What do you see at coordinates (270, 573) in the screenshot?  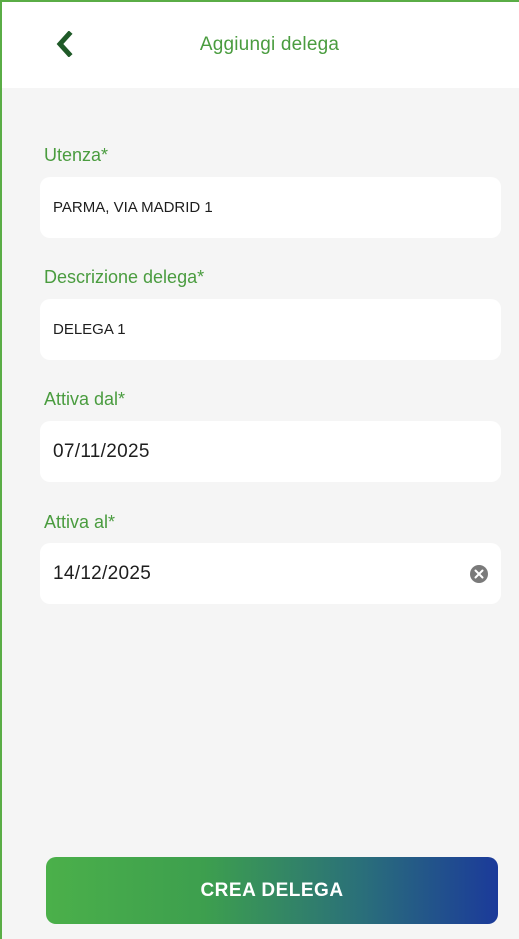 I see `attiva-al-field: 14/12/2025` at bounding box center [270, 573].